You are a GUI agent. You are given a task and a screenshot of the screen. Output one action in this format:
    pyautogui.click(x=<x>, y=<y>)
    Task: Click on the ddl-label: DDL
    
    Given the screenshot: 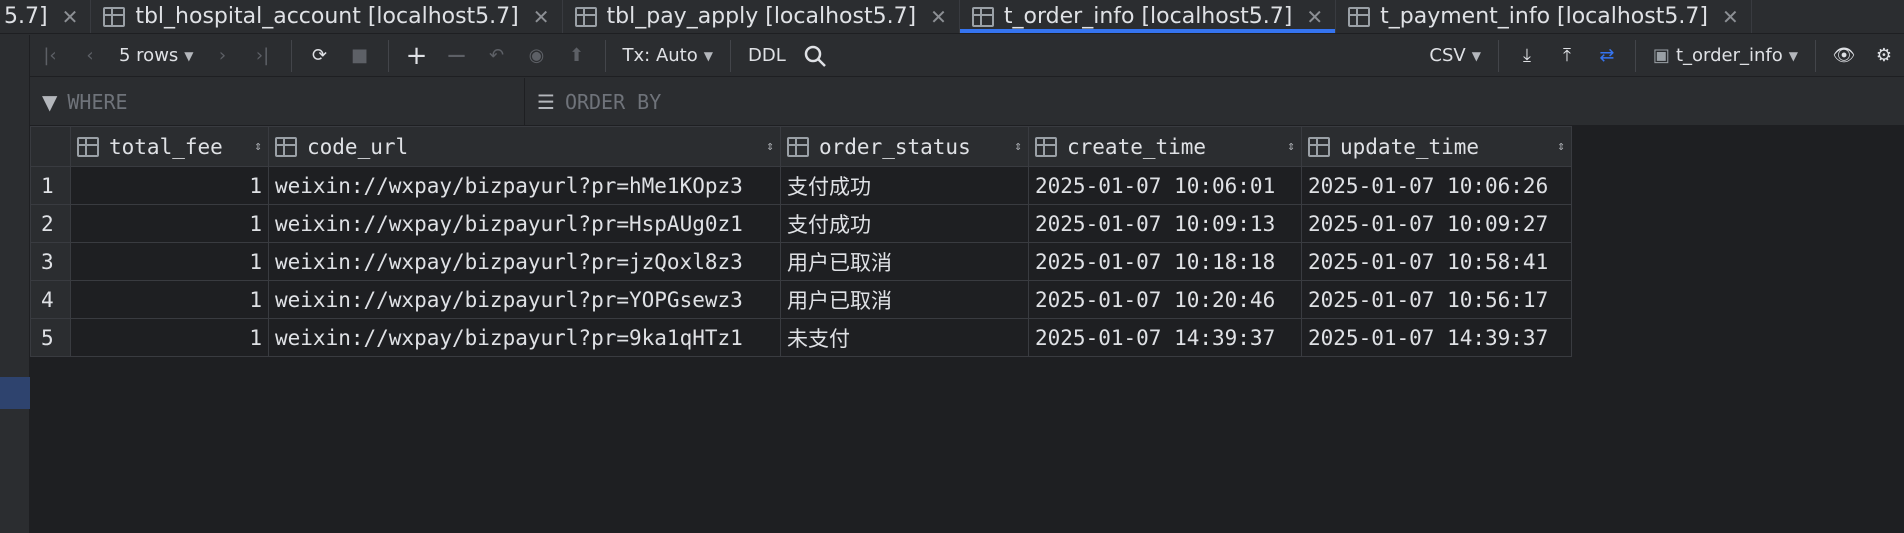 What is the action you would take?
    pyautogui.click(x=767, y=55)
    